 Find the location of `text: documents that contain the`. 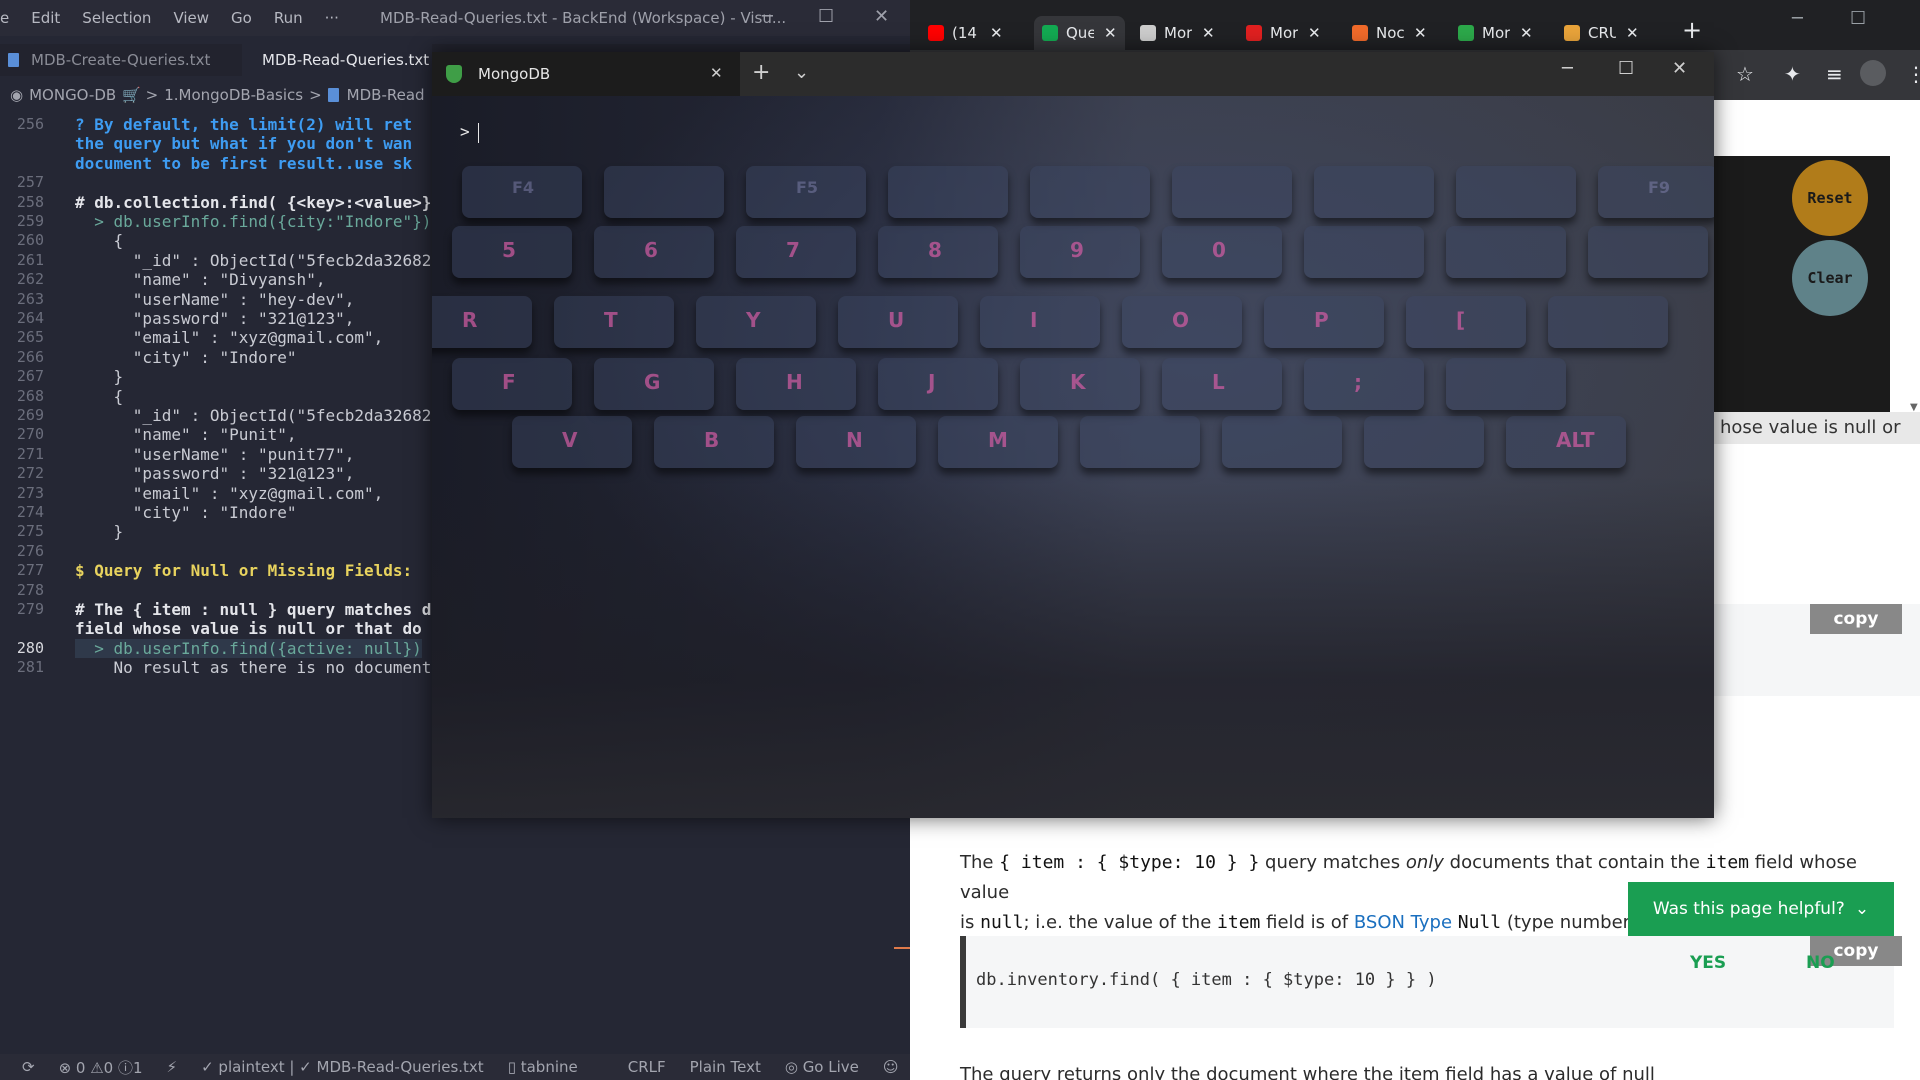

text: documents that contain the is located at coordinates (1574, 862).